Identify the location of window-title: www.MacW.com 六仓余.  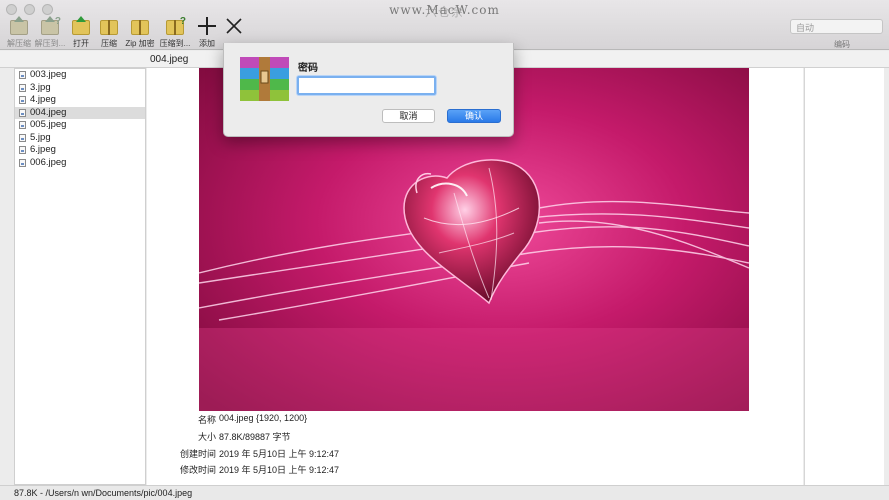
(444, 11).